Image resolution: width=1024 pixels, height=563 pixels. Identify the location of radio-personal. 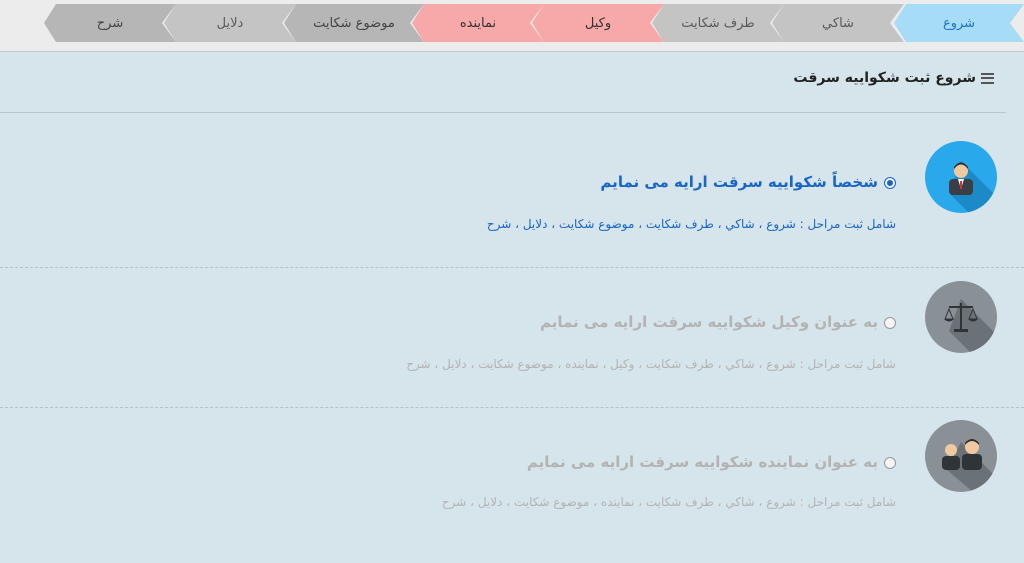
(890, 182).